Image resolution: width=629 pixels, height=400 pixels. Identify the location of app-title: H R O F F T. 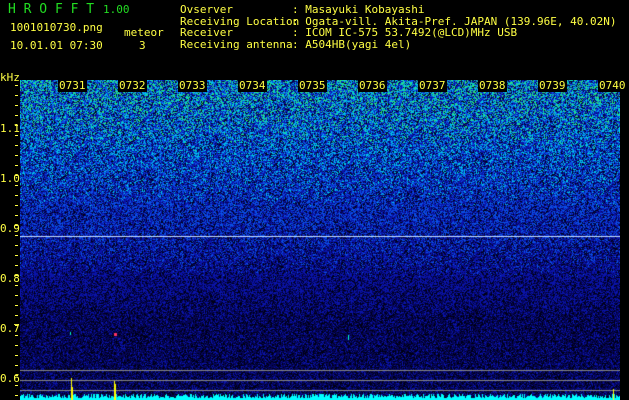
(51, 9).